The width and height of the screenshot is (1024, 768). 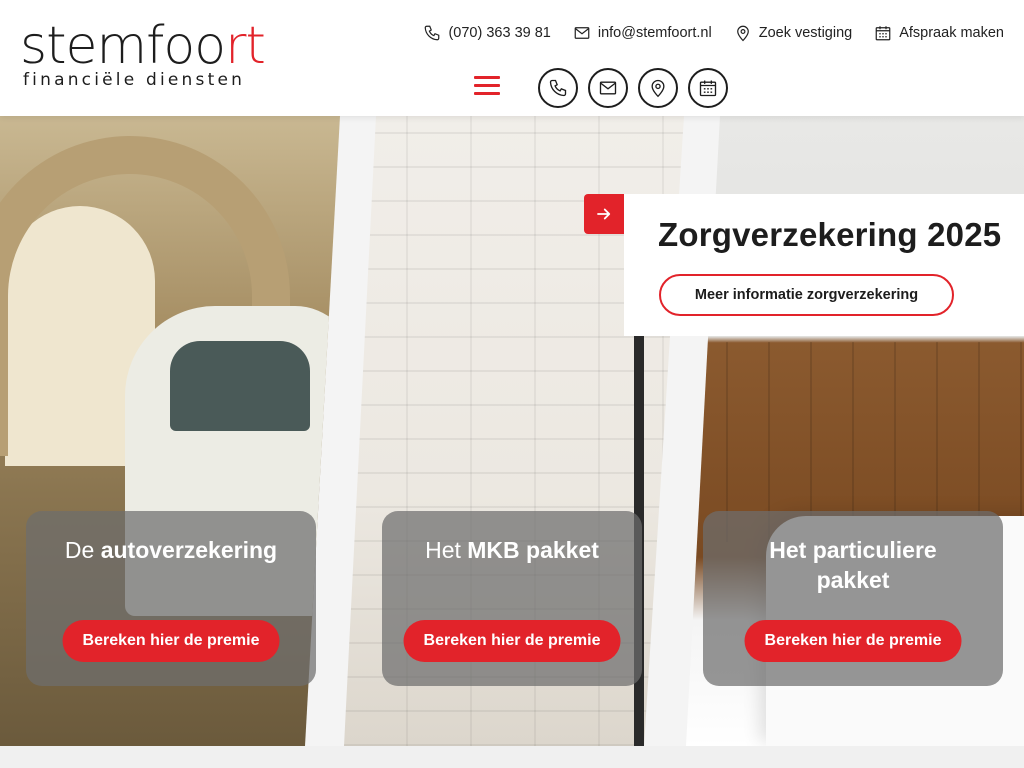 What do you see at coordinates (512, 550) in the screenshot?
I see `card-title: Het MKB pakket` at bounding box center [512, 550].